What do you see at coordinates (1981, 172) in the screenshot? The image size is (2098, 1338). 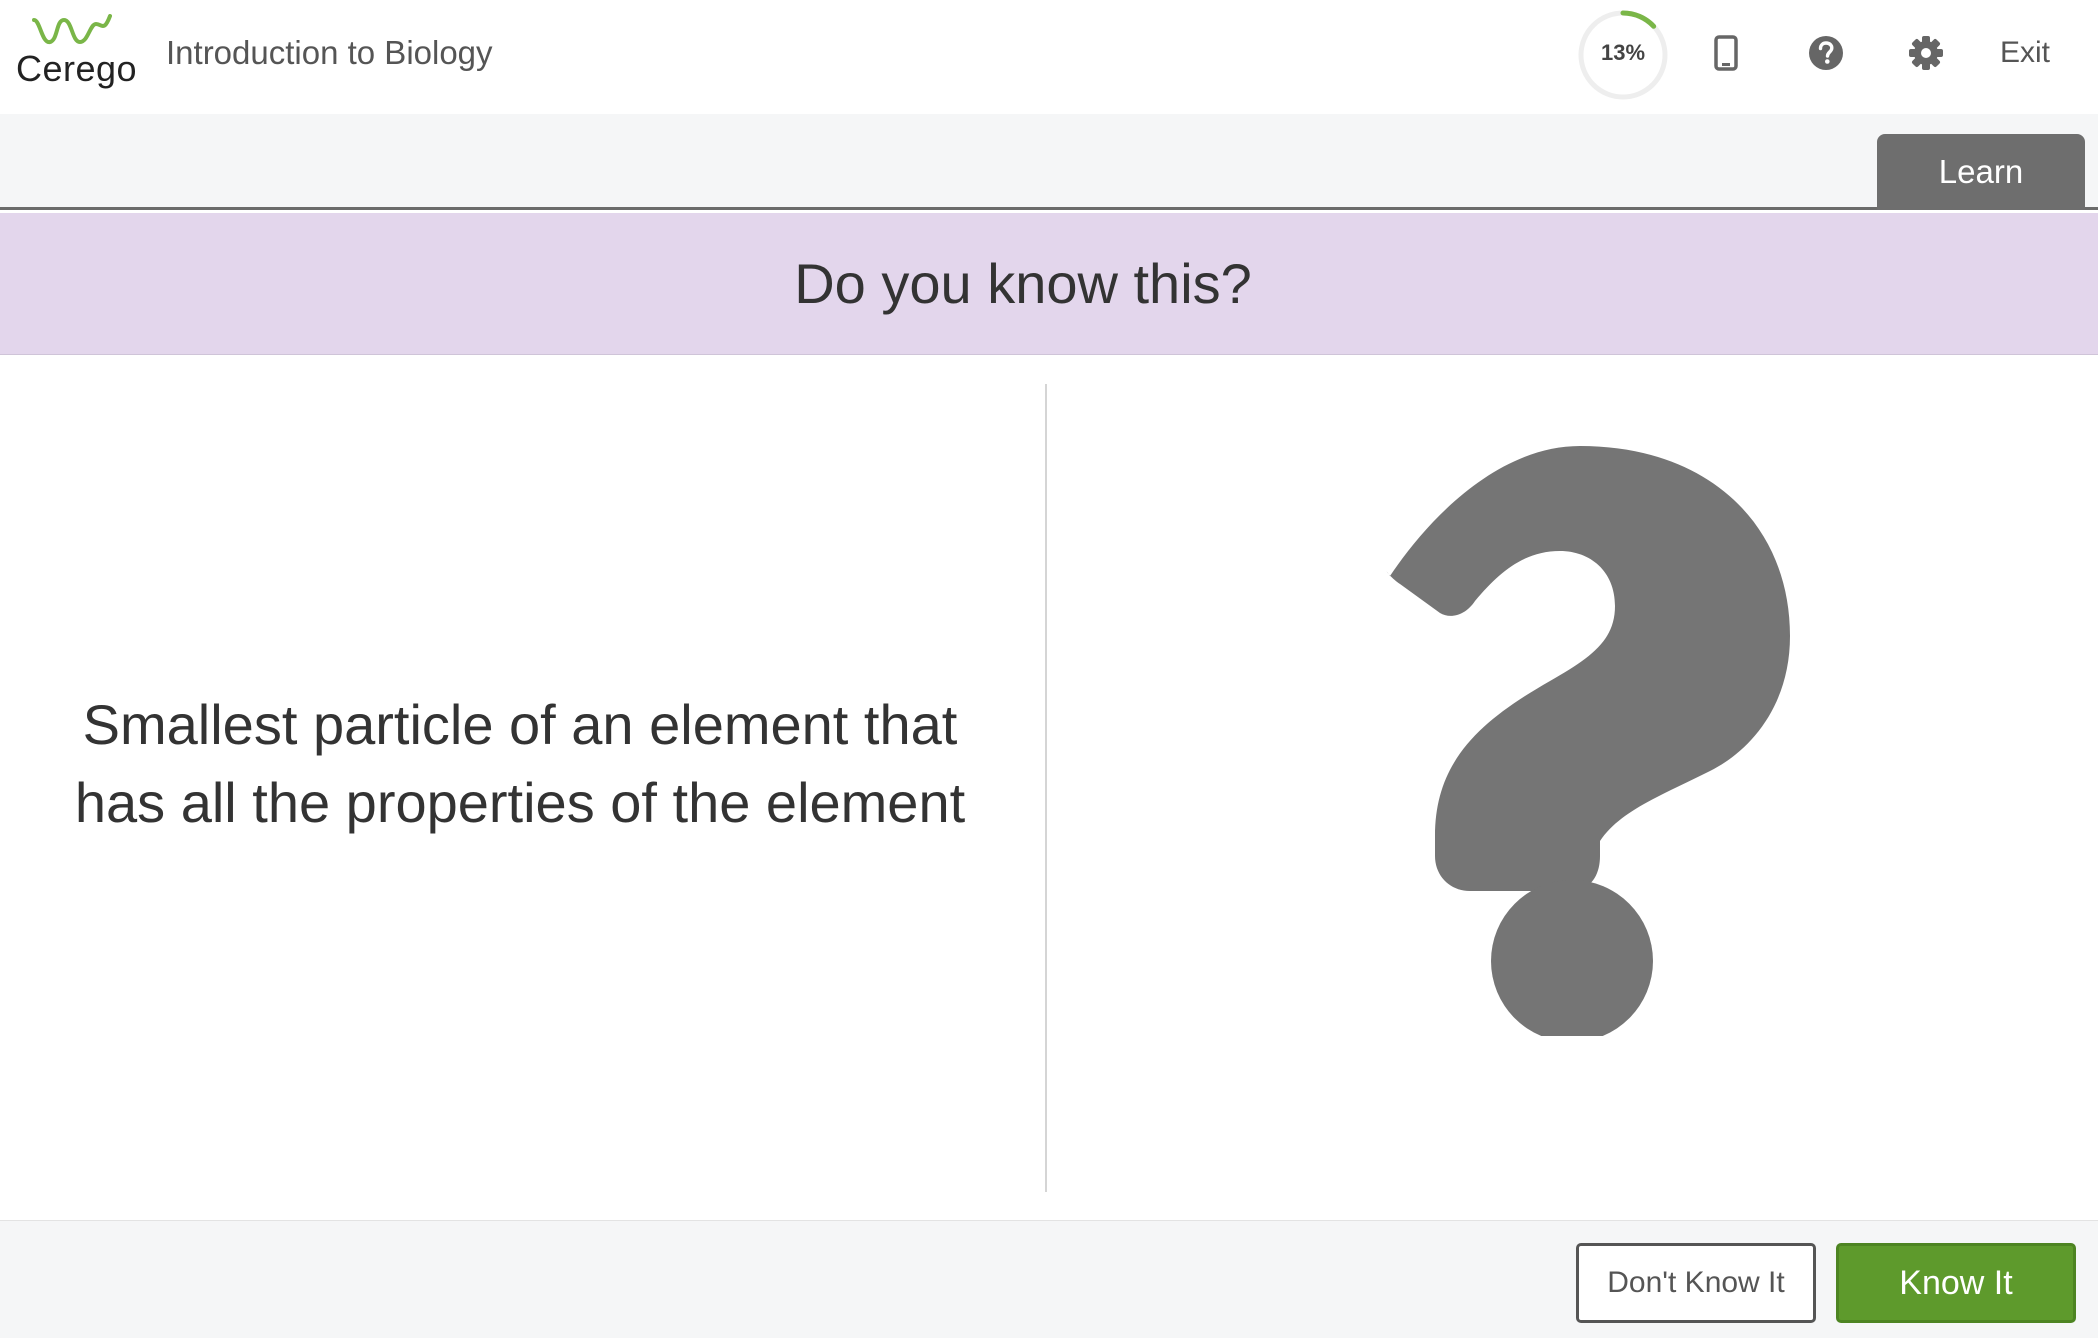 I see `tab-learn: Learn` at bounding box center [1981, 172].